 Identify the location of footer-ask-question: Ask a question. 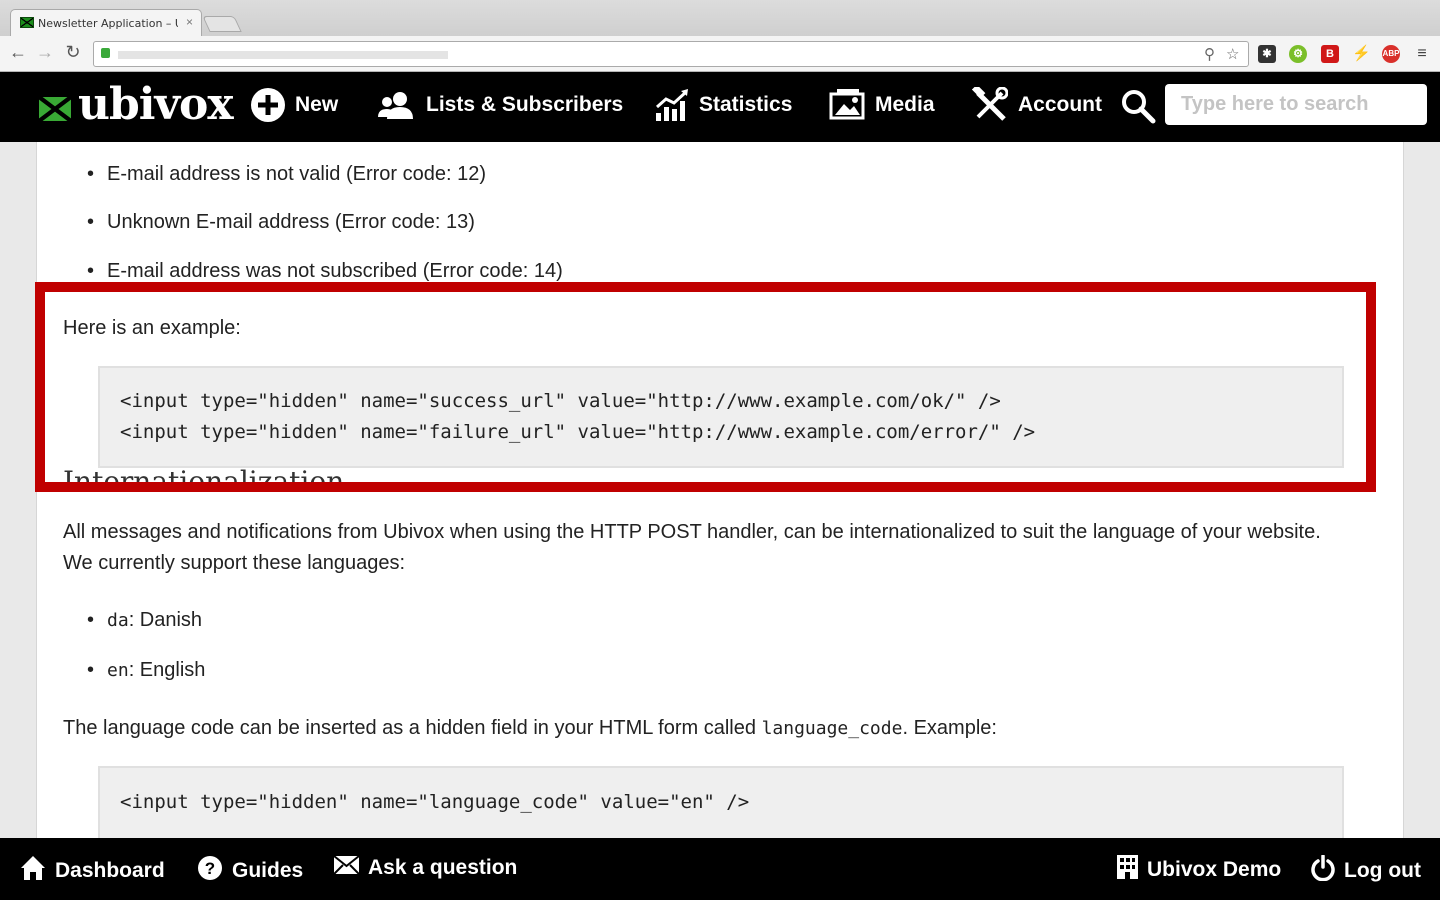
(425, 868).